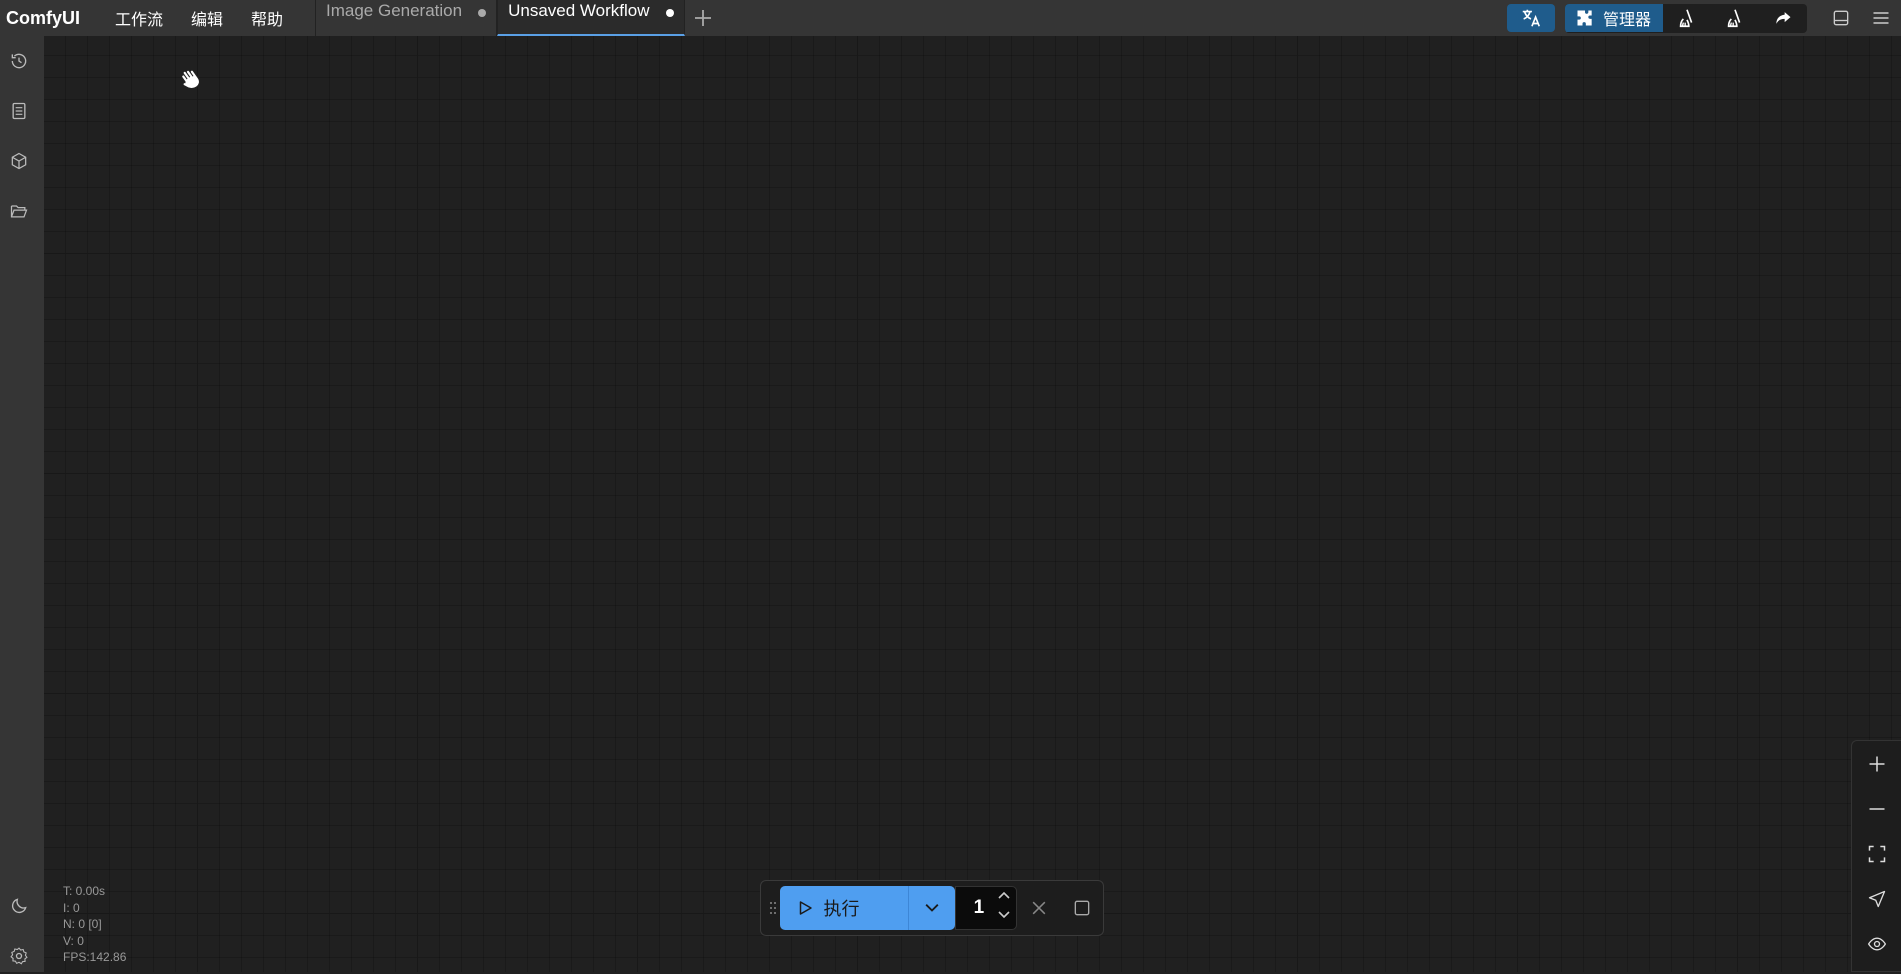 This screenshot has width=1901, height=974. I want to click on eye-icon, so click(1876, 943).